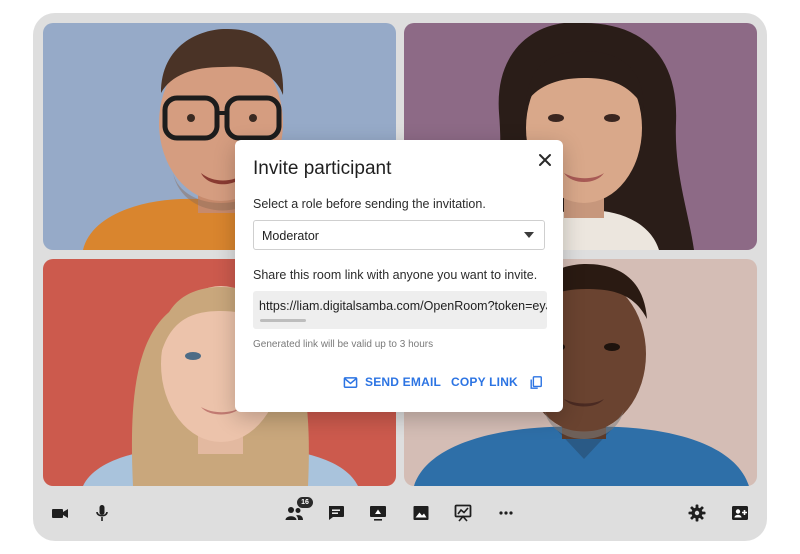 This screenshot has height=554, width=800. I want to click on settings-icon, so click(697, 513).